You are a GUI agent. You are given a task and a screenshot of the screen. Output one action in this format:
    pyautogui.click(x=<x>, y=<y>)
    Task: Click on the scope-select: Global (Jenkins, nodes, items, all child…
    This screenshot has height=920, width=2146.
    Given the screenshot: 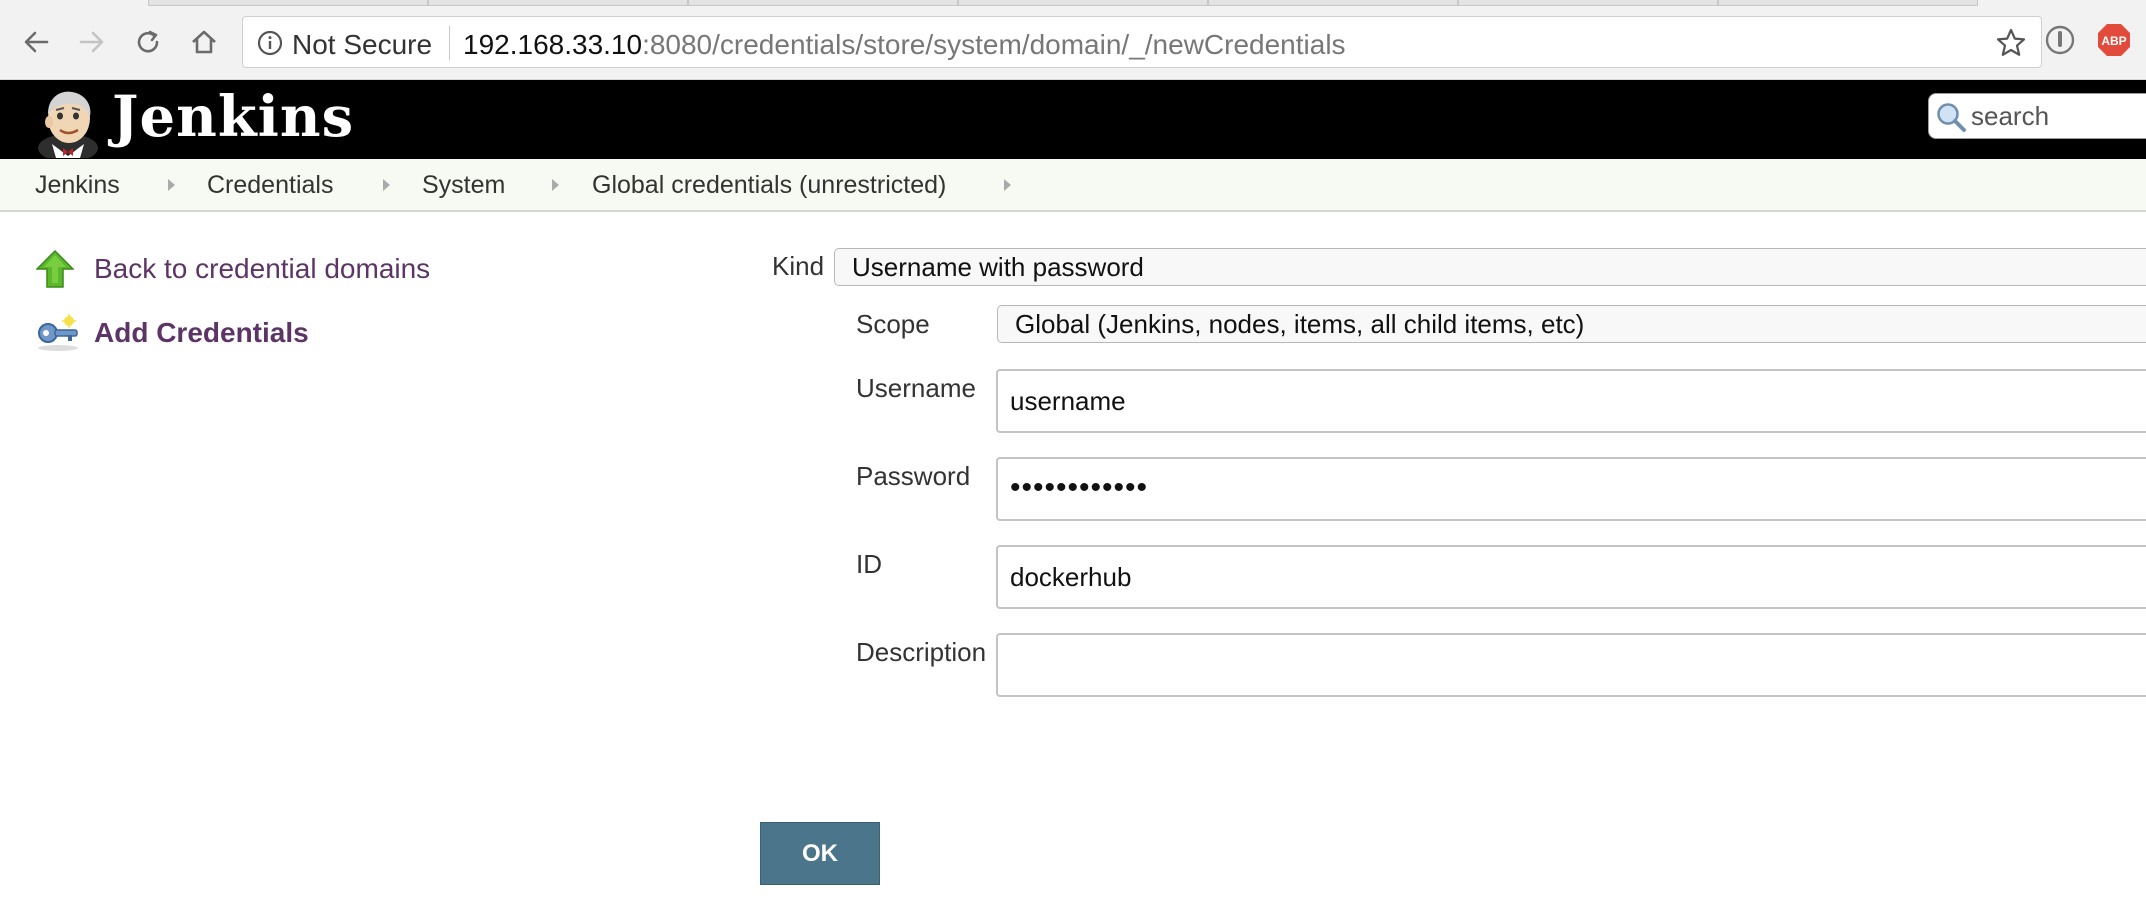 What is the action you would take?
    pyautogui.click(x=1571, y=324)
    